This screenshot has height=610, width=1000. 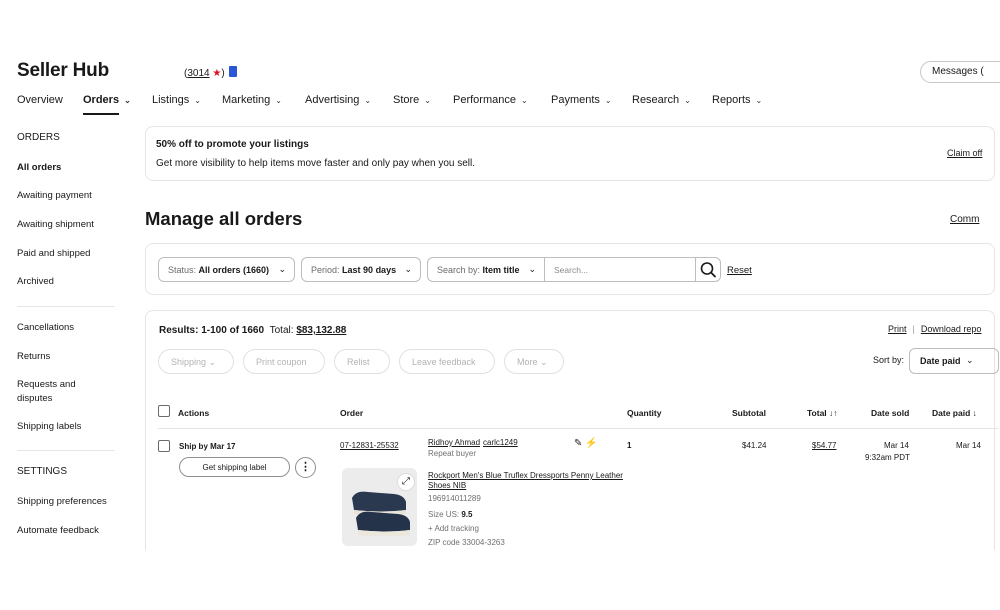 I want to click on nav-label: Store, so click(x=406, y=100).